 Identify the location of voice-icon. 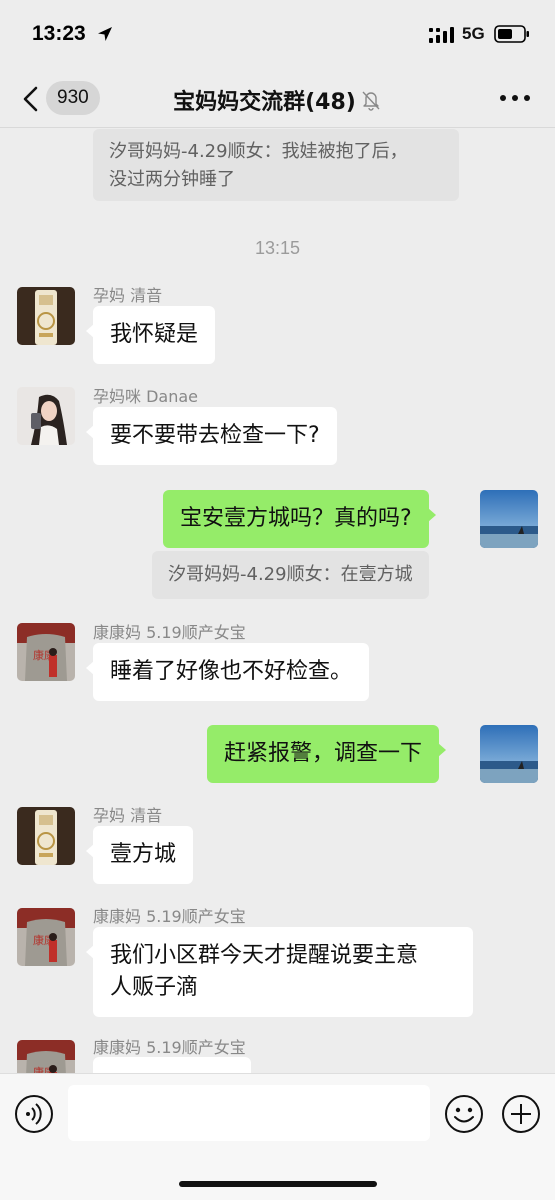
(34, 1114).